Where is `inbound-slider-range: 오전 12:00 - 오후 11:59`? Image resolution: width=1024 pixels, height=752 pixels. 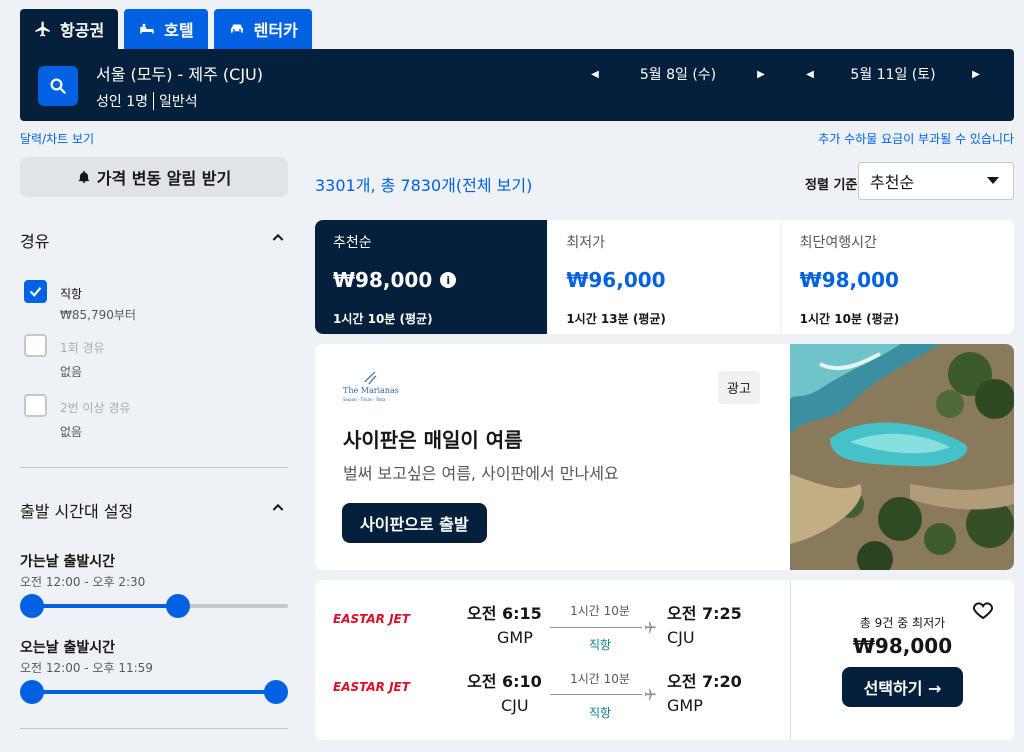
inbound-slider-range: 오전 12:00 - 오후 11:59 is located at coordinates (86, 668).